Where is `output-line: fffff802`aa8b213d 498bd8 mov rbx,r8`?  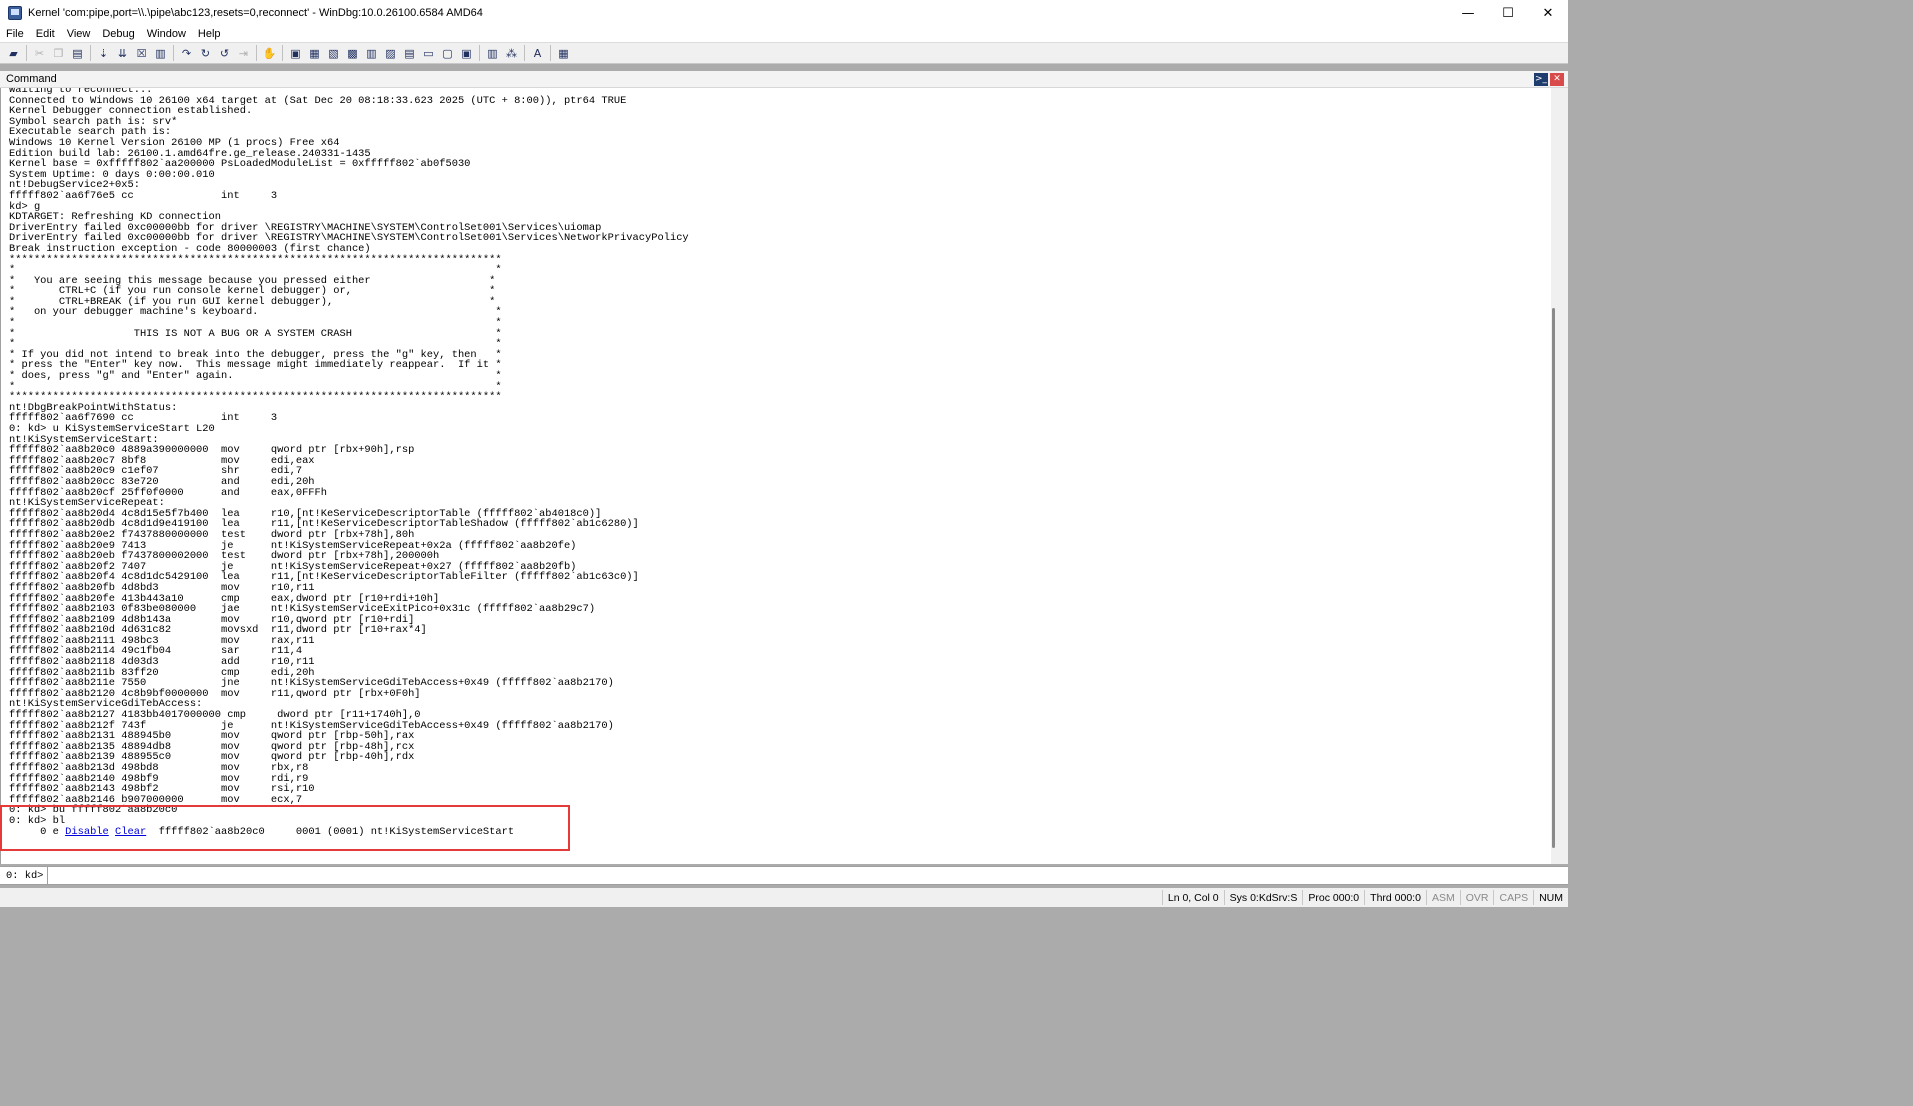 output-line: fffff802`aa8b213d 498bd8 mov rbx,r8 is located at coordinates (159, 768).